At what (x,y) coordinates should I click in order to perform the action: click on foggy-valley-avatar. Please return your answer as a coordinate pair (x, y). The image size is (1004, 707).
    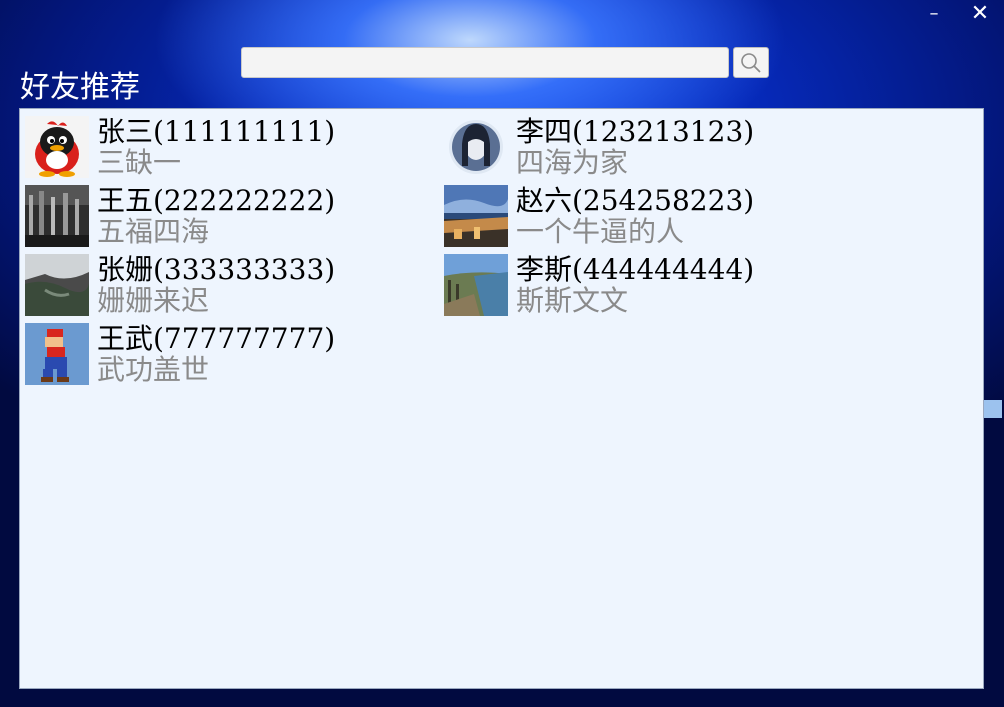
    Looking at the image, I should click on (57, 285).